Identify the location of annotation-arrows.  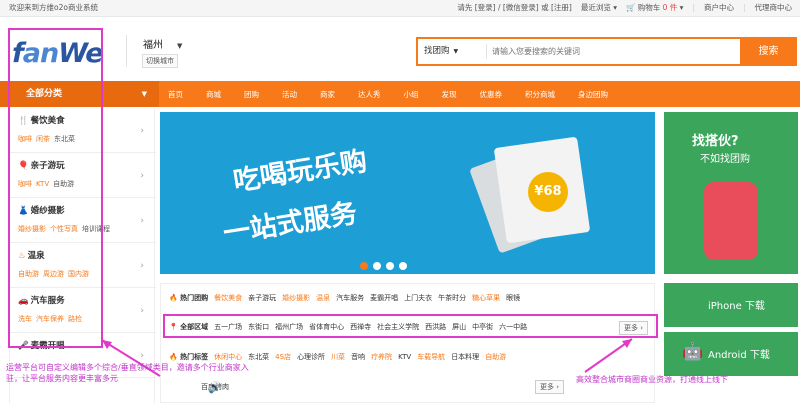
(367, 357).